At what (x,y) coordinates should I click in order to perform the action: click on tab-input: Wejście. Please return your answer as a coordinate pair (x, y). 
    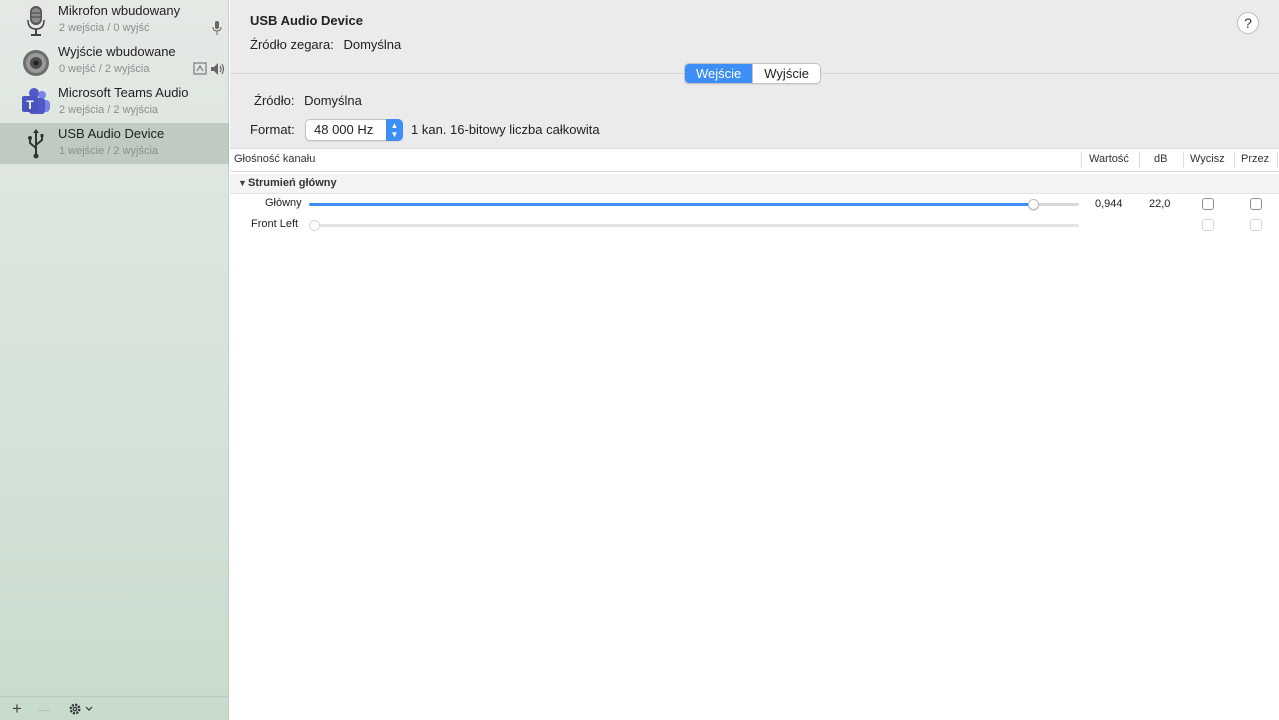
    Looking at the image, I should click on (719, 73).